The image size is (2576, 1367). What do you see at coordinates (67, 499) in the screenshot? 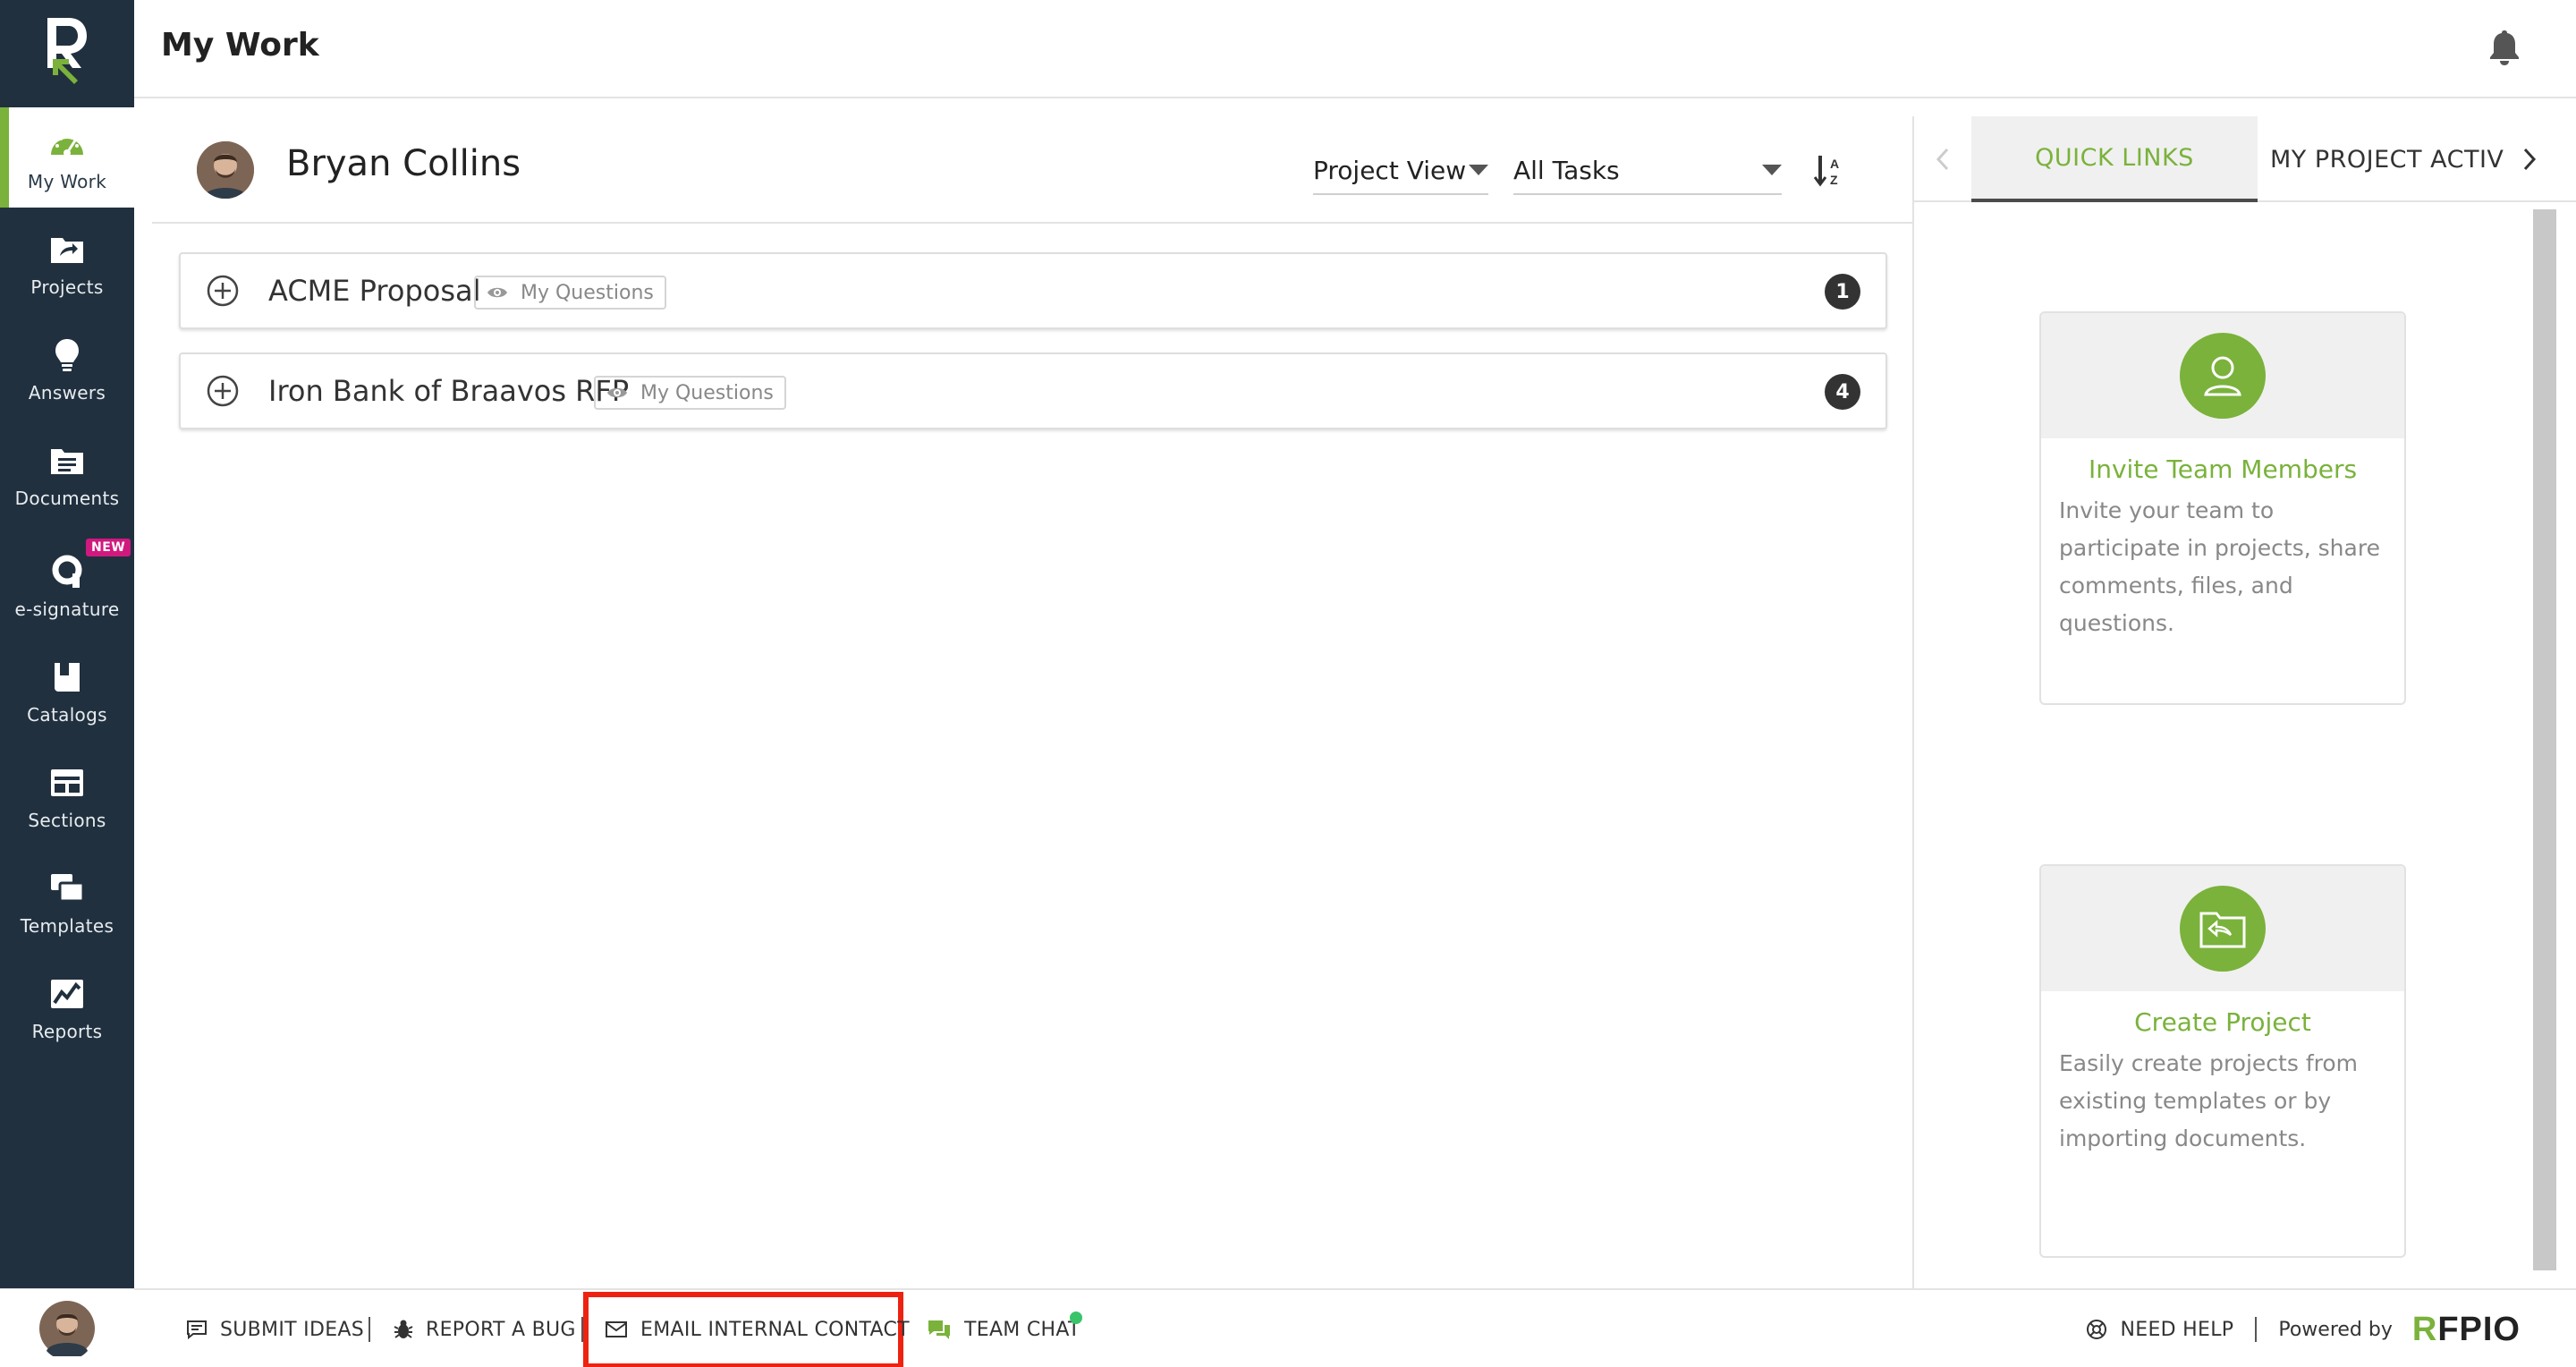
I see `sidebar-item-label: Documents` at bounding box center [67, 499].